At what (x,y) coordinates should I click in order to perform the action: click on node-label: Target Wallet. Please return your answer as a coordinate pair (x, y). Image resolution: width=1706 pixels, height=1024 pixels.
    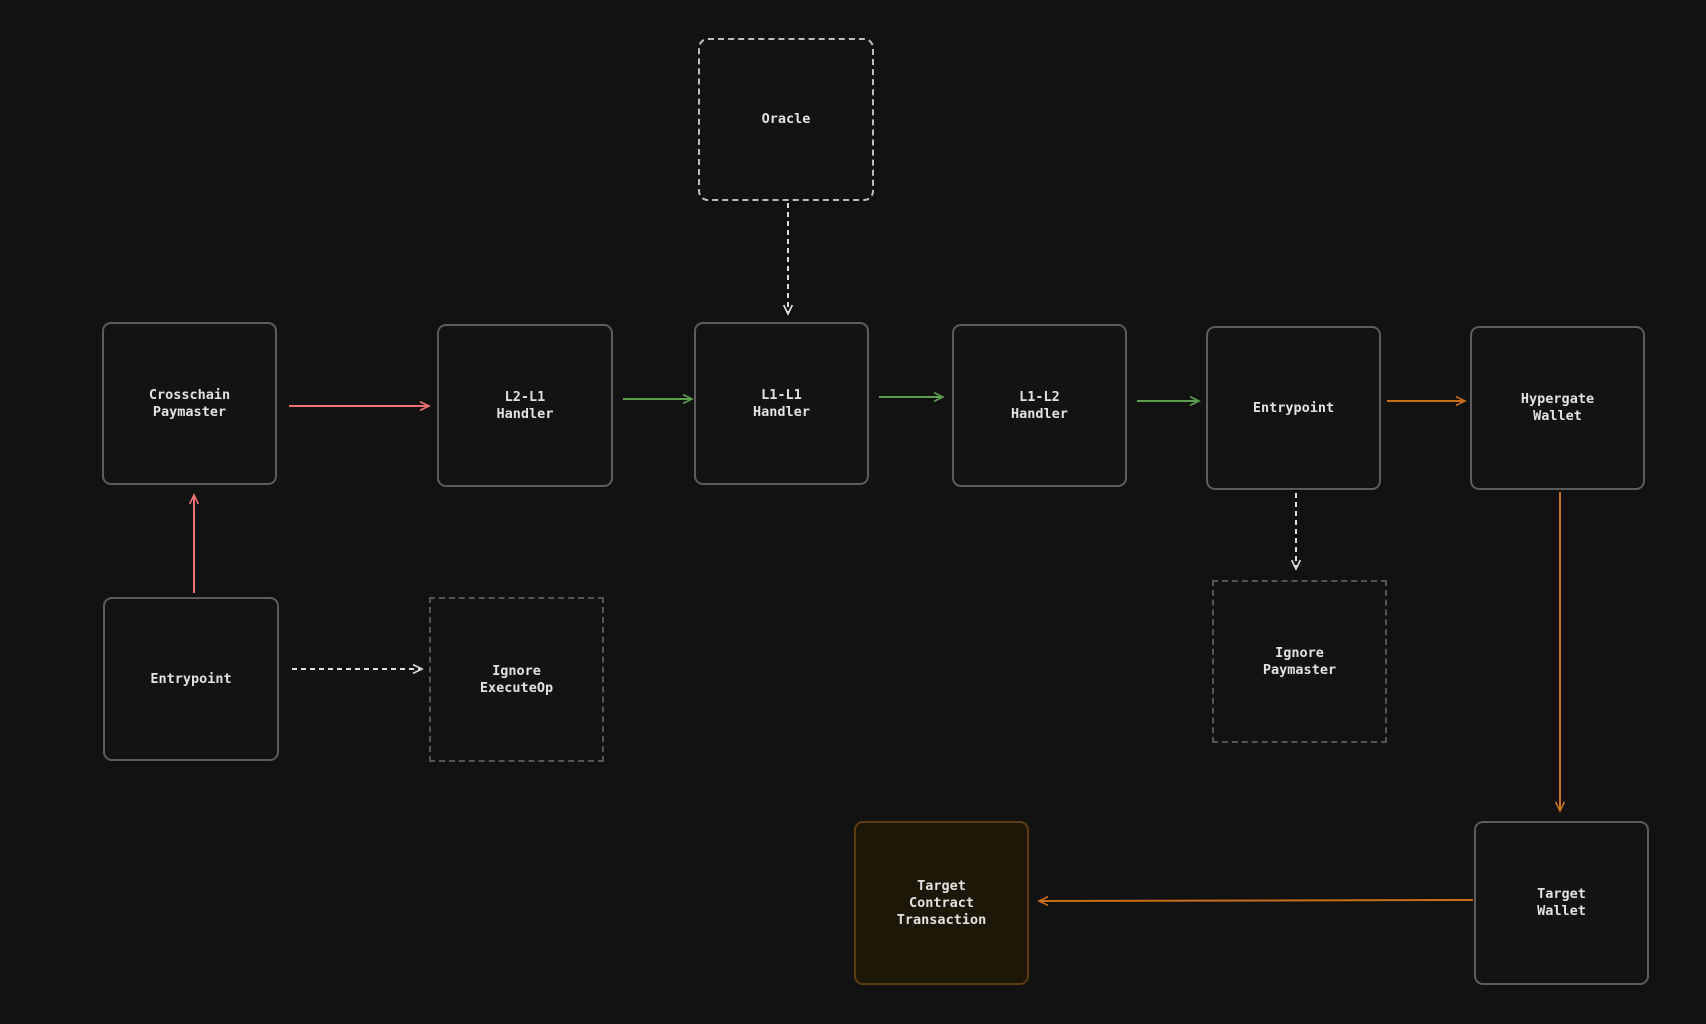
    Looking at the image, I should click on (1561, 902).